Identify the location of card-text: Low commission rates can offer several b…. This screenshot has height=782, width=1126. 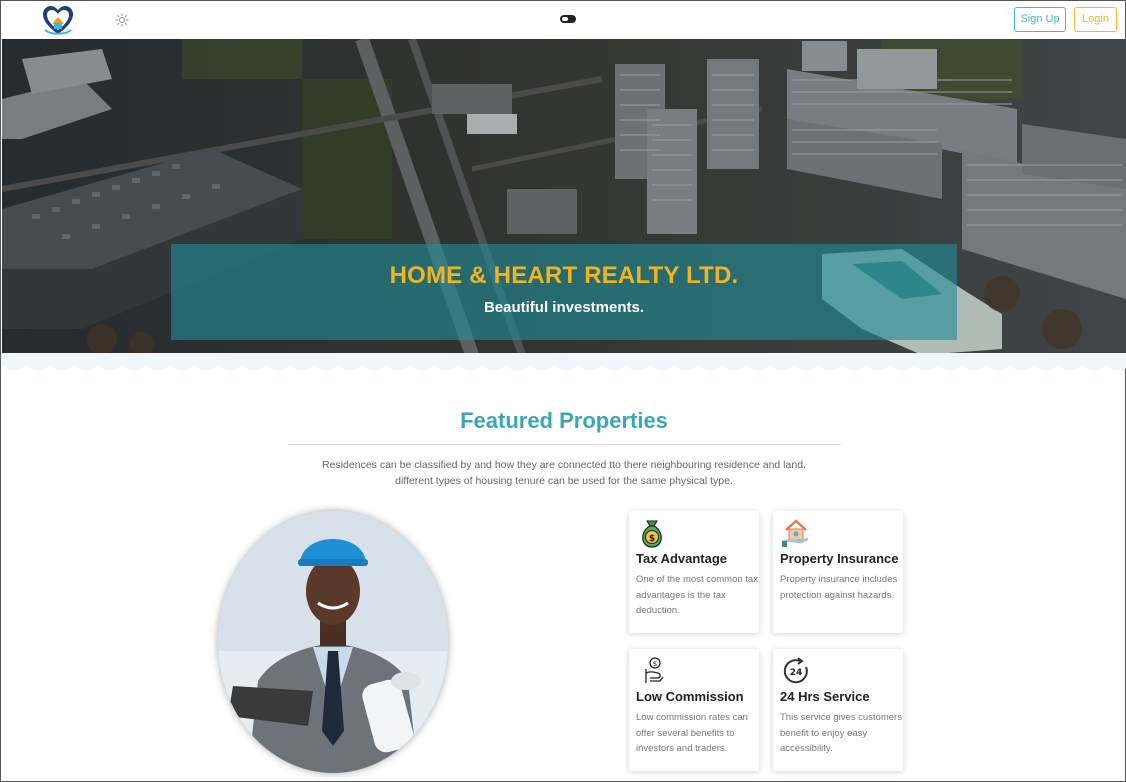
(692, 733).